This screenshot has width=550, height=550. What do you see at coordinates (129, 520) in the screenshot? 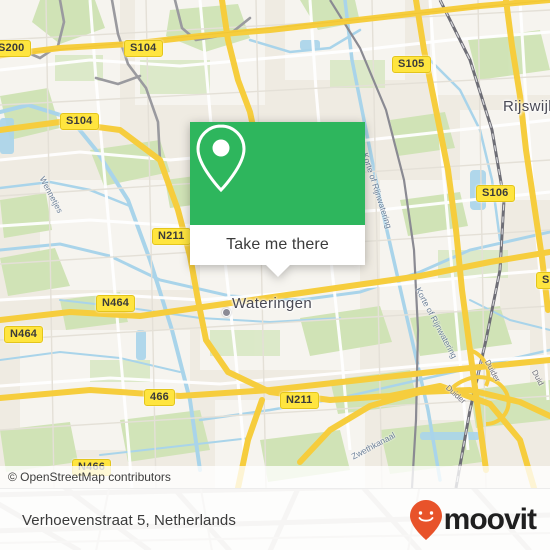
I see `address-label: Verhoevenstraat 5, Netherlands` at bounding box center [129, 520].